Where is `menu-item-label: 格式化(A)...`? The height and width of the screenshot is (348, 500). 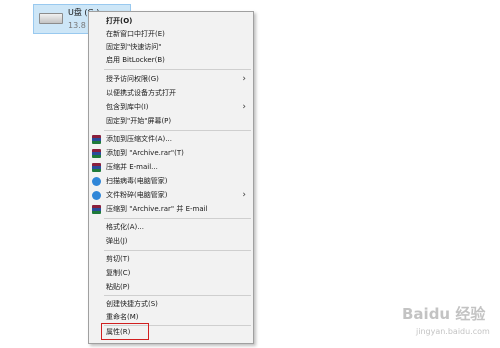
menu-item-label: 格式化(A)... is located at coordinates (125, 227).